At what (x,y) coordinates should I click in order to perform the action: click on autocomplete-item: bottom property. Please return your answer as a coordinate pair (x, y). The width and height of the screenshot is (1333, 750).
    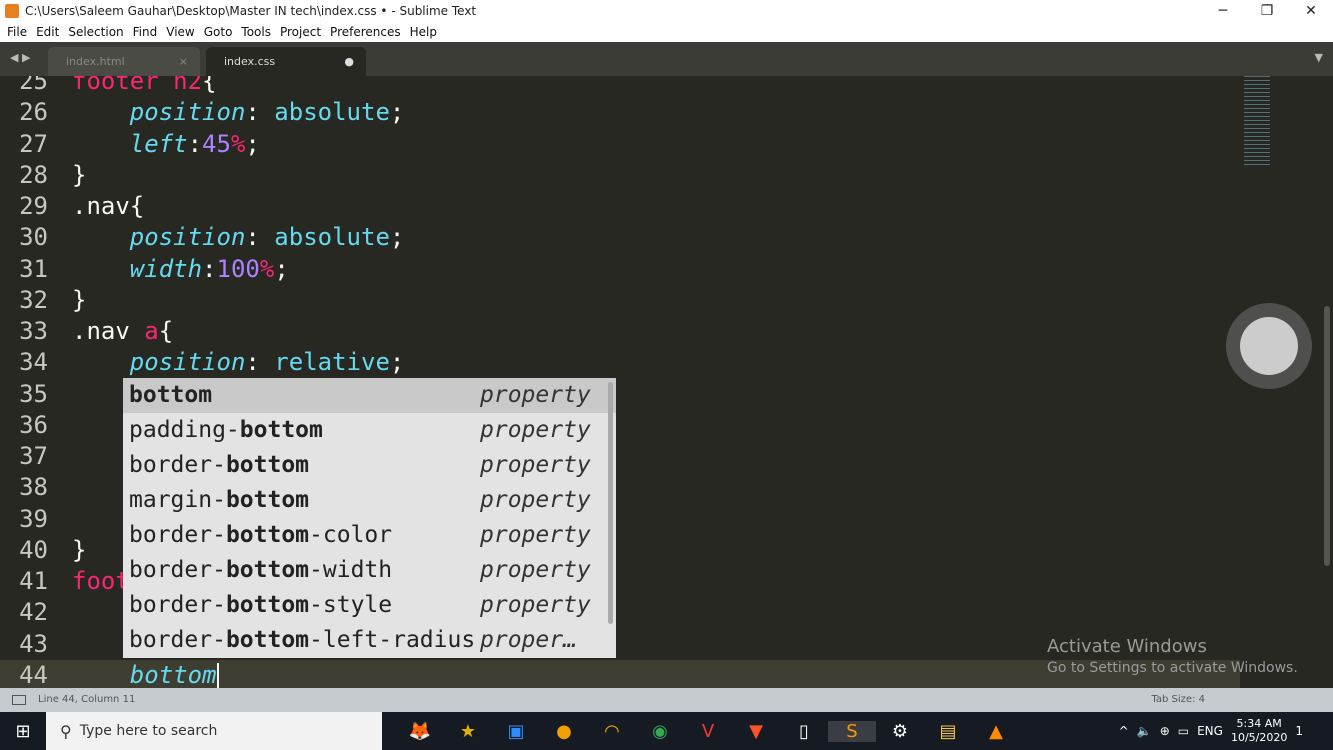
    Looking at the image, I should click on (369, 395).